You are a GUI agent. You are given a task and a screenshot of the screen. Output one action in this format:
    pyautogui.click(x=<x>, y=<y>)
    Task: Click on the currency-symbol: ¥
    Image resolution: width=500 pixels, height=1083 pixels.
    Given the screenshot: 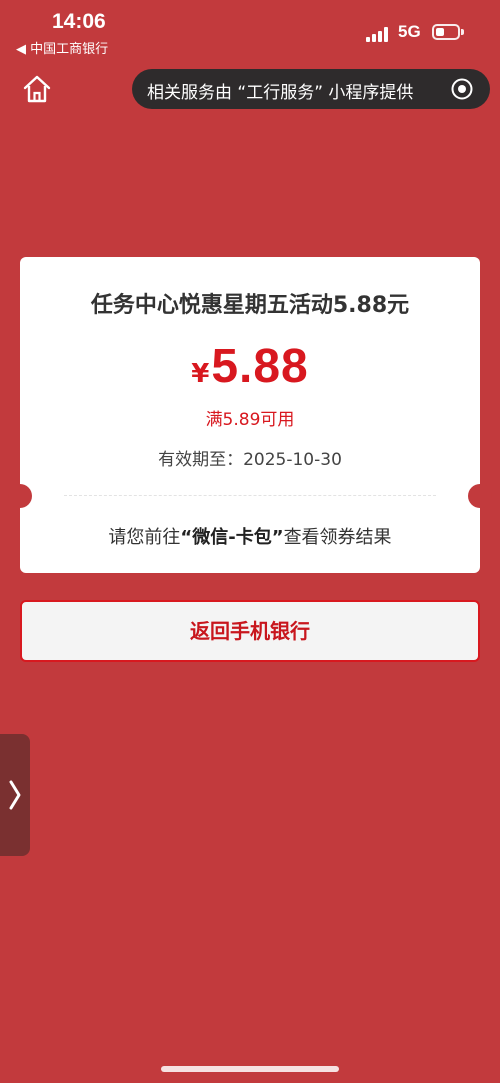 What is the action you would take?
    pyautogui.click(x=200, y=374)
    